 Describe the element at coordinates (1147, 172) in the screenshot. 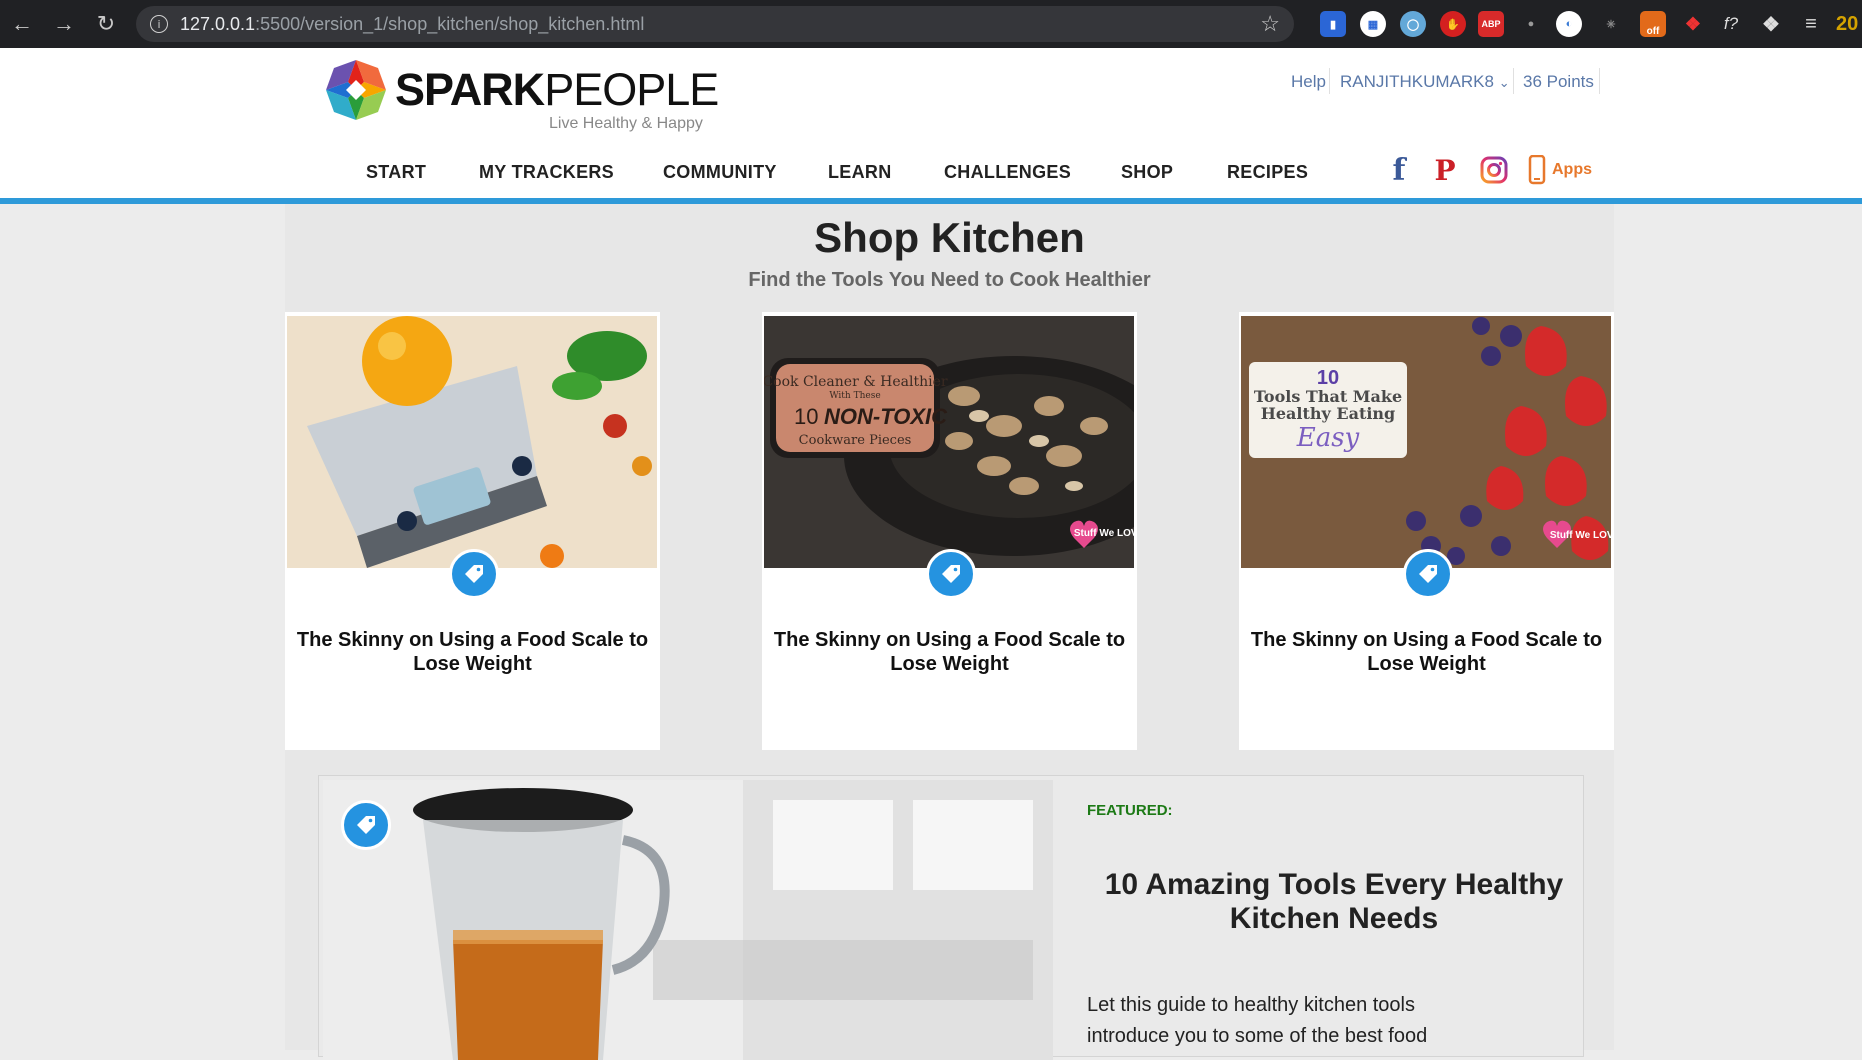

I see `nav-shop: SHOP` at that location.